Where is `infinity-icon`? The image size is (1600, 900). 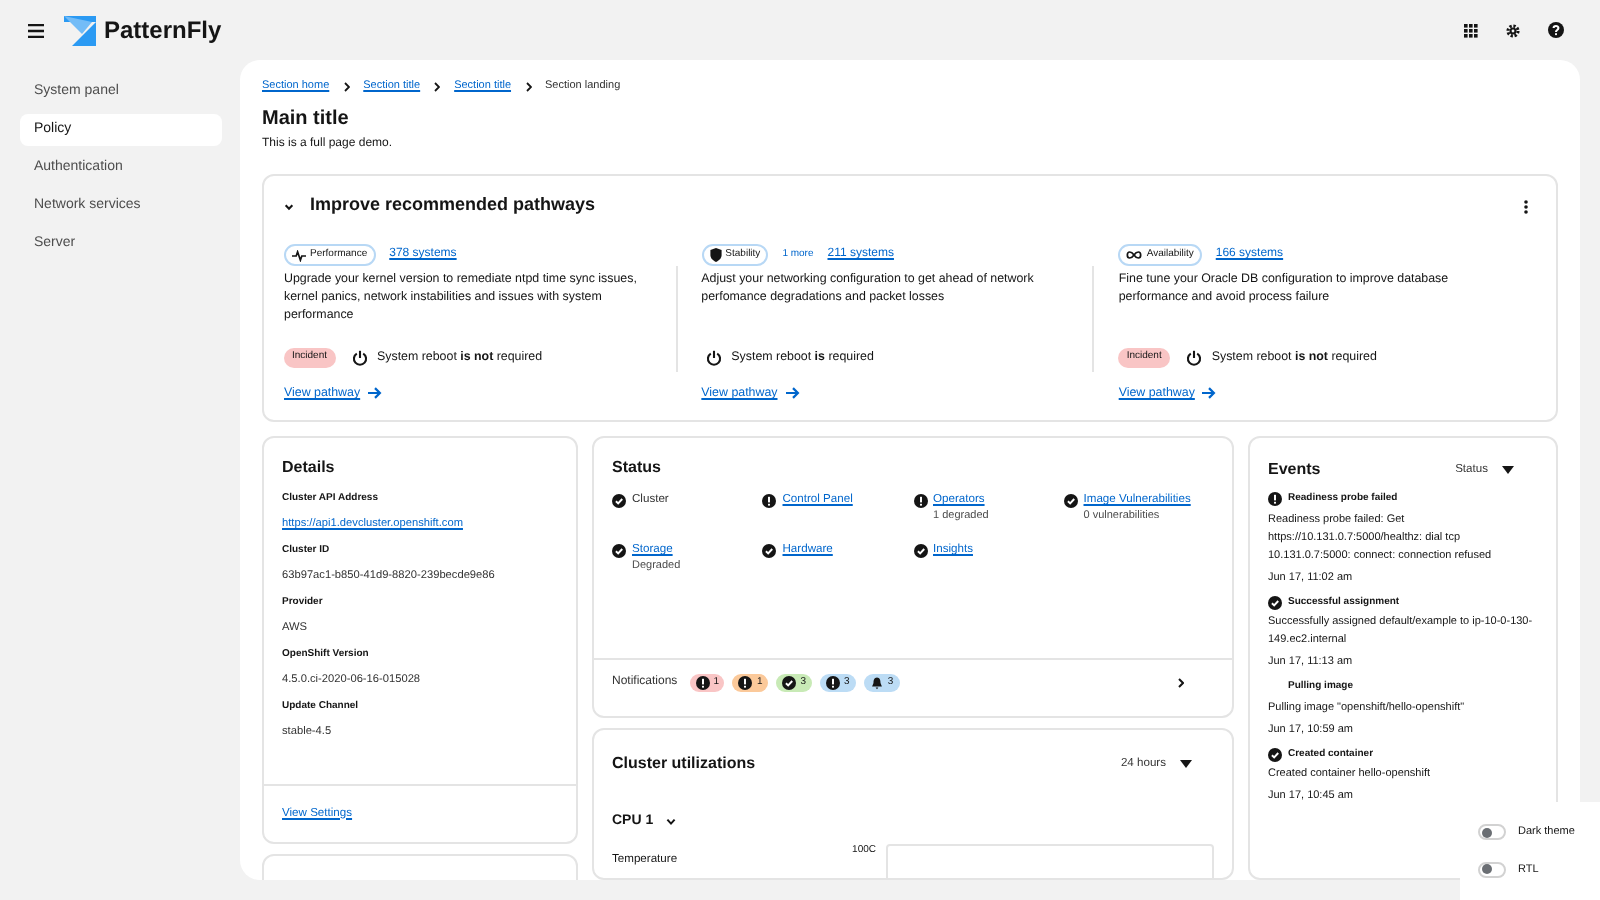
infinity-icon is located at coordinates (1134, 255).